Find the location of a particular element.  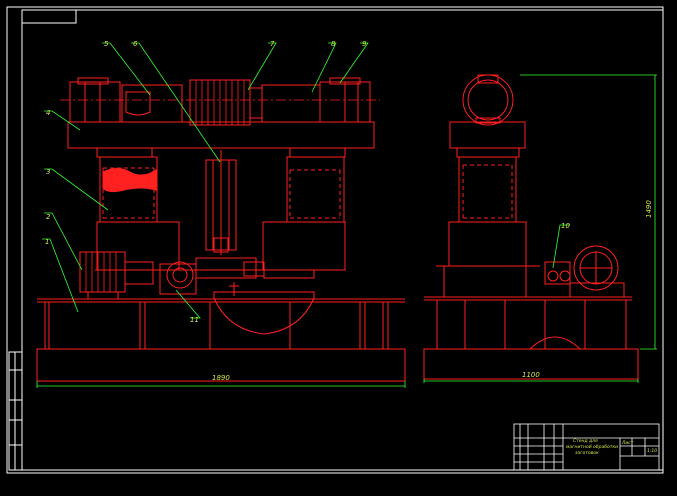

label-item-6: 6 is located at coordinates (135, 44).